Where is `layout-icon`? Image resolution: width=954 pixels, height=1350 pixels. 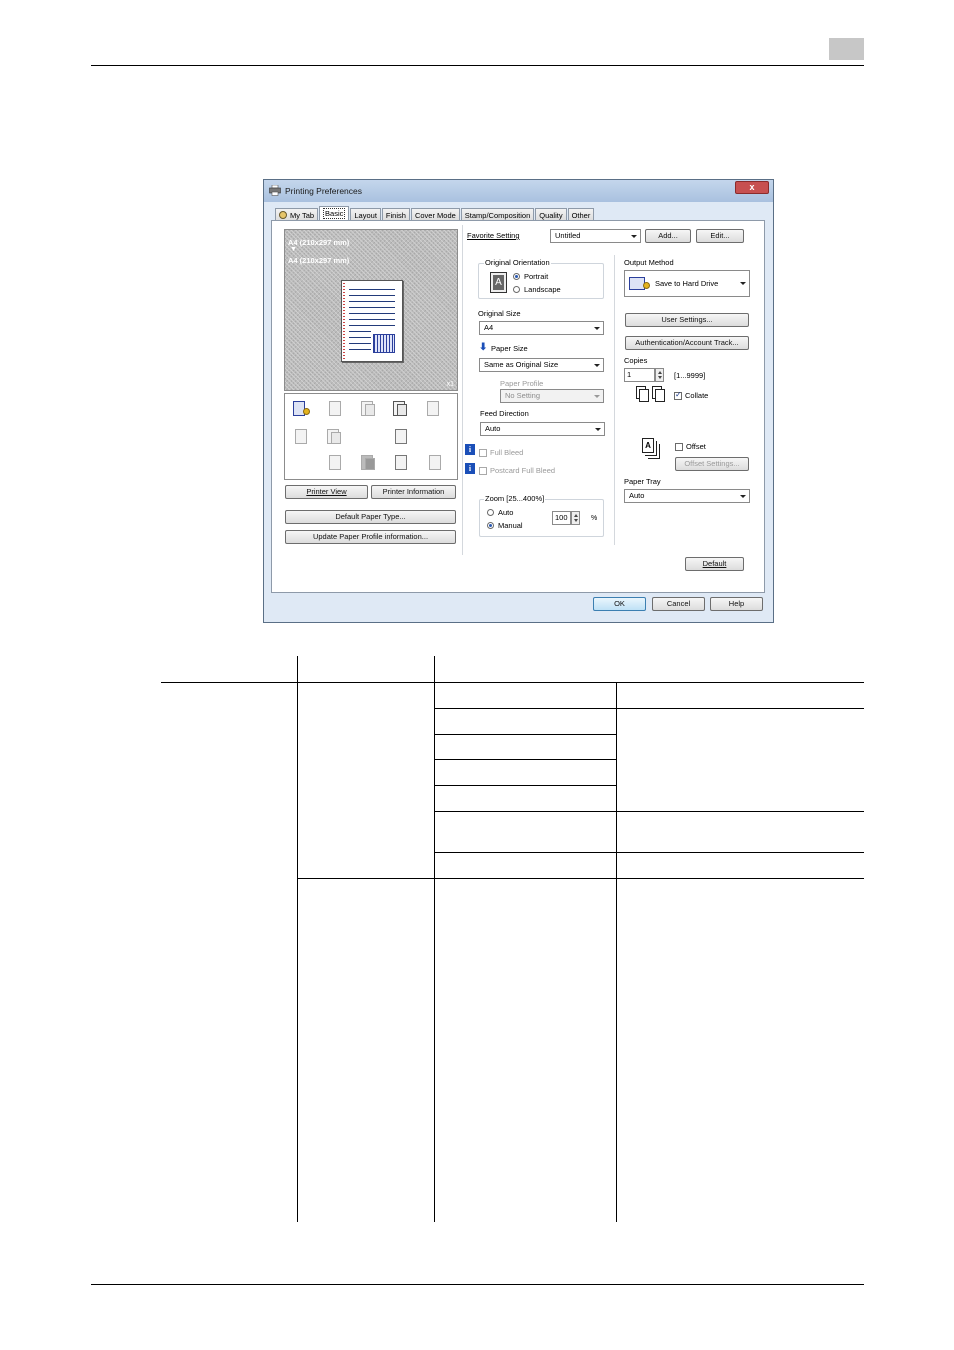
layout-icon is located at coordinates (401, 463).